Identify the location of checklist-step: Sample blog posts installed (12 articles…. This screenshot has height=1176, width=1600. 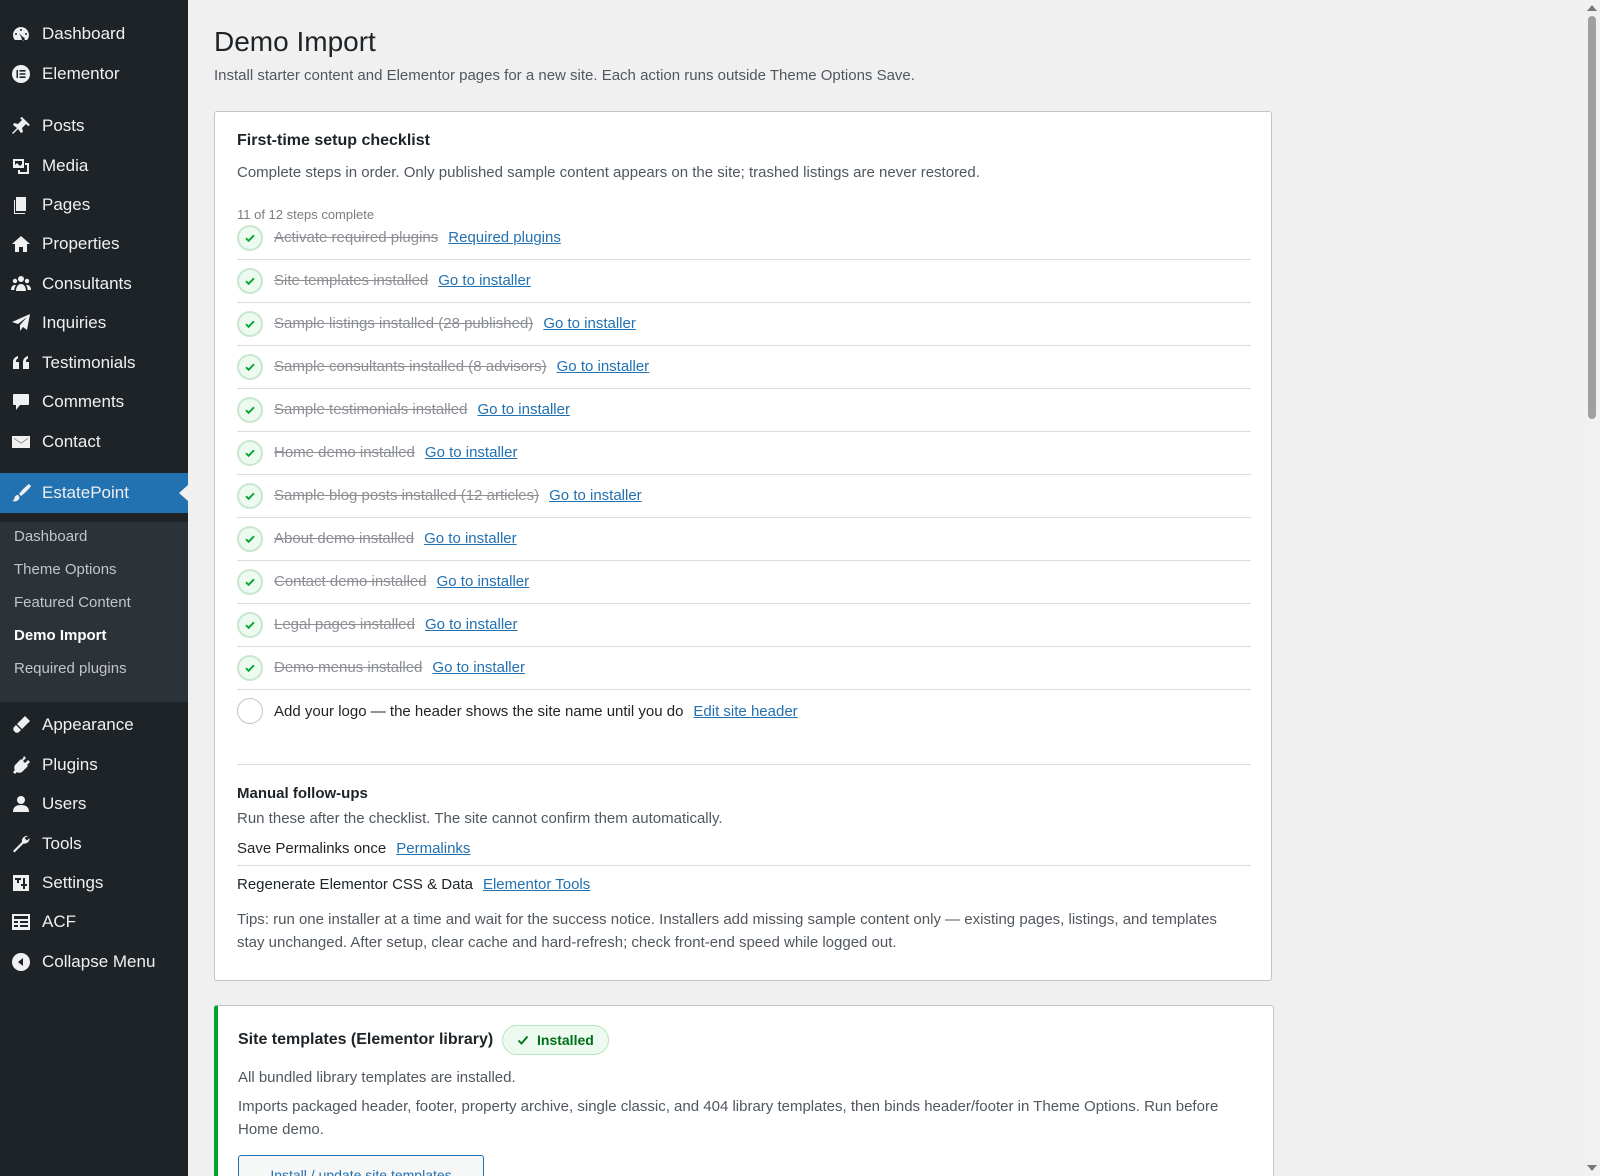
(744, 496).